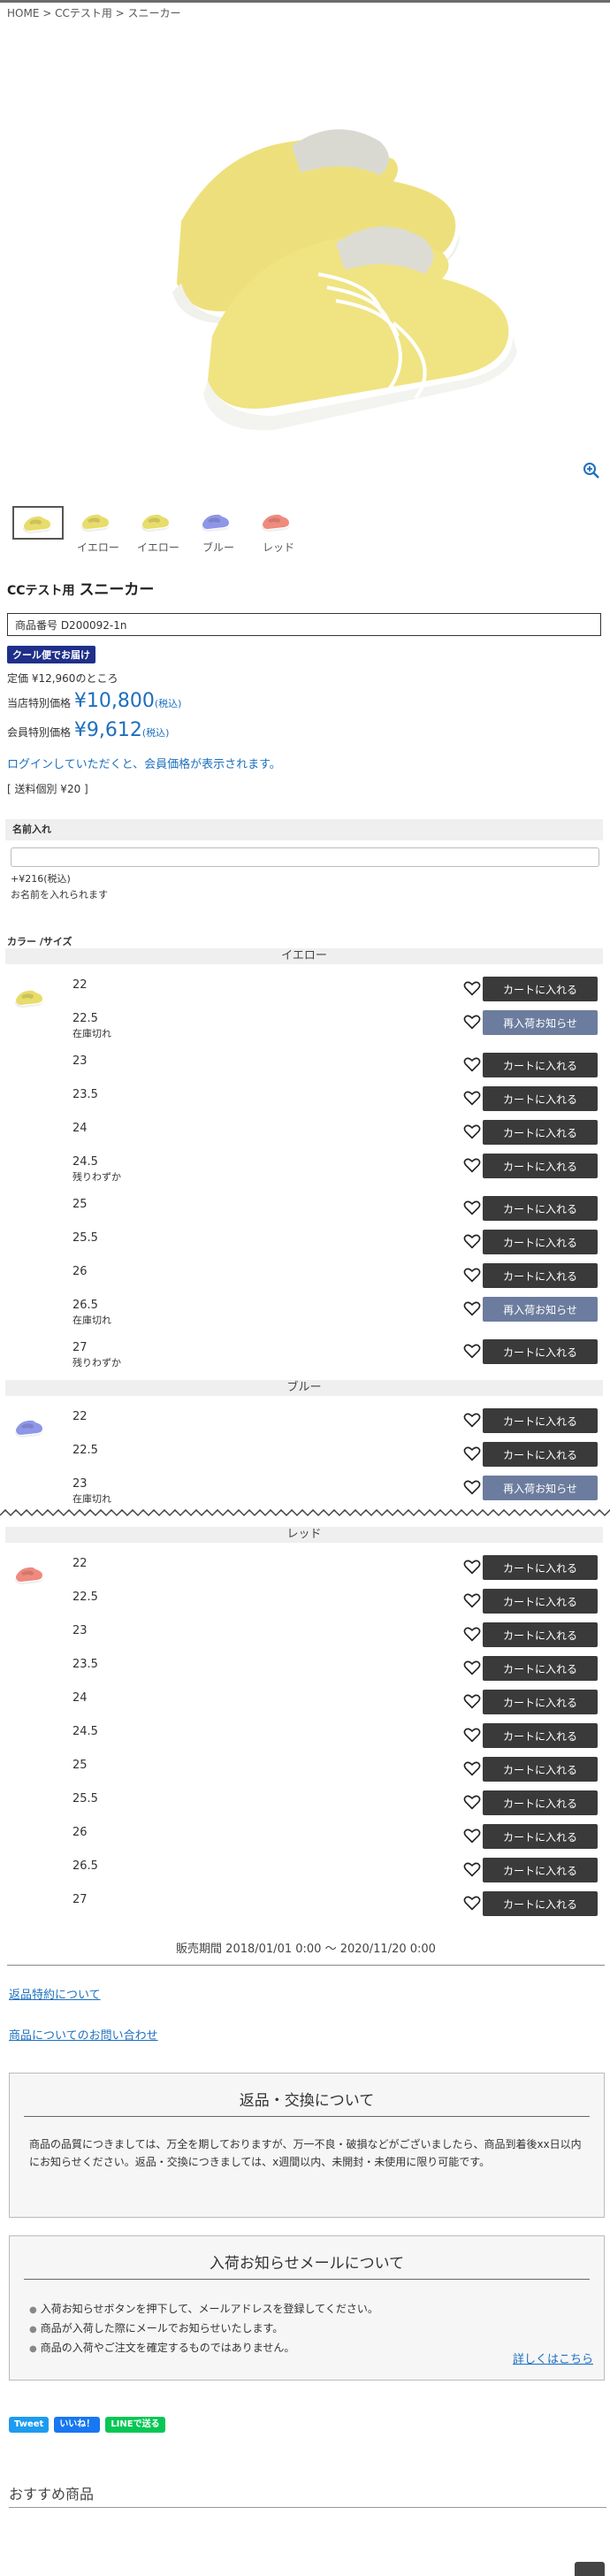 The image size is (610, 2576). I want to click on name-option-hint: お名前を入れられます, so click(59, 895).